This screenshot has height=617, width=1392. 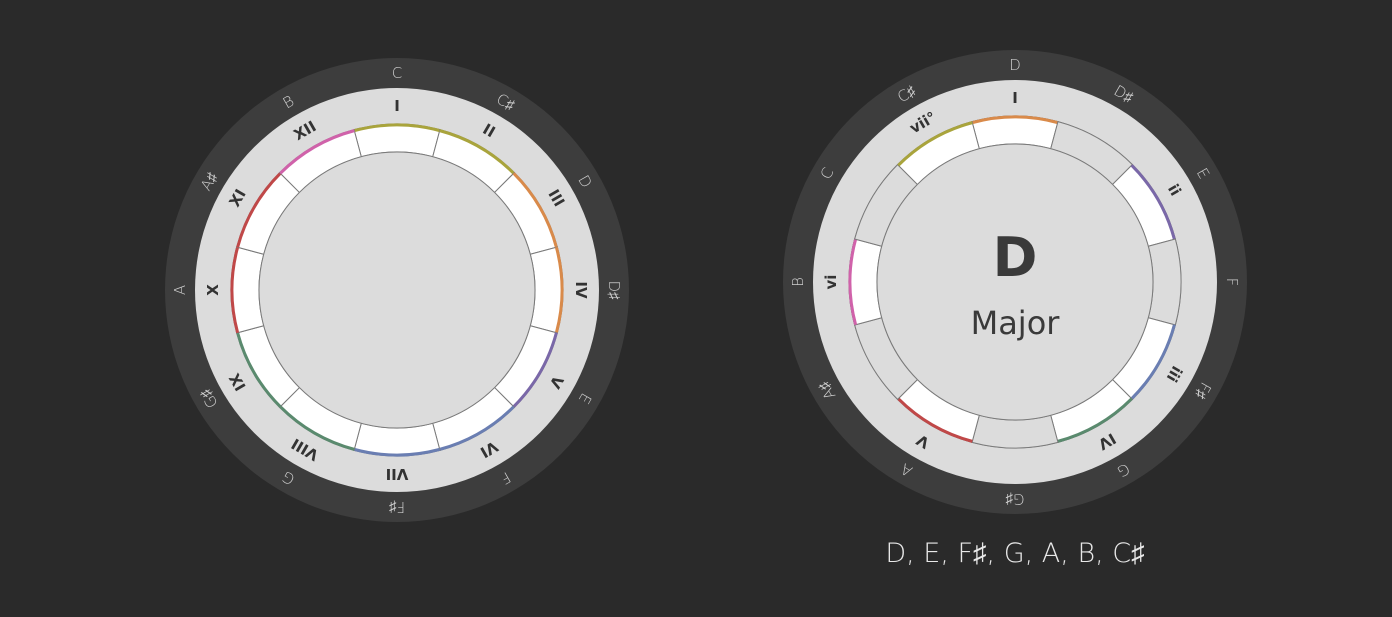 What do you see at coordinates (397, 73) in the screenshot?
I see `note-label: C` at bounding box center [397, 73].